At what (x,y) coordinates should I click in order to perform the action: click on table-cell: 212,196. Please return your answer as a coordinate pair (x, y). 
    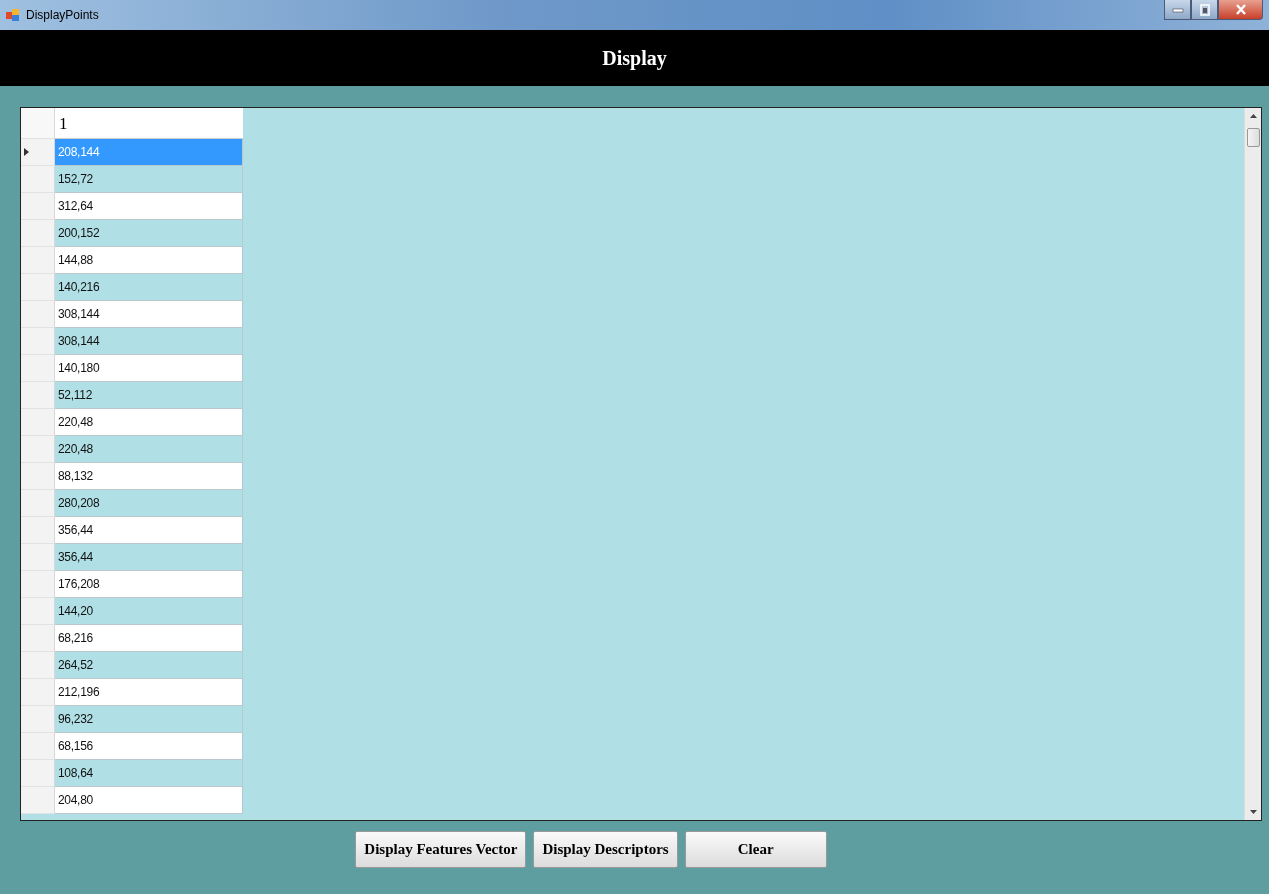
    Looking at the image, I should click on (149, 692).